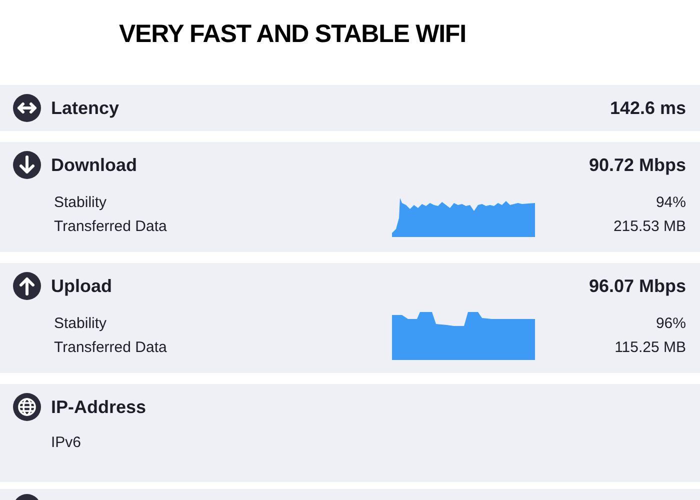 This screenshot has height=500, width=700. Describe the element at coordinates (671, 202) in the screenshot. I see `stat-value: 94%` at that location.